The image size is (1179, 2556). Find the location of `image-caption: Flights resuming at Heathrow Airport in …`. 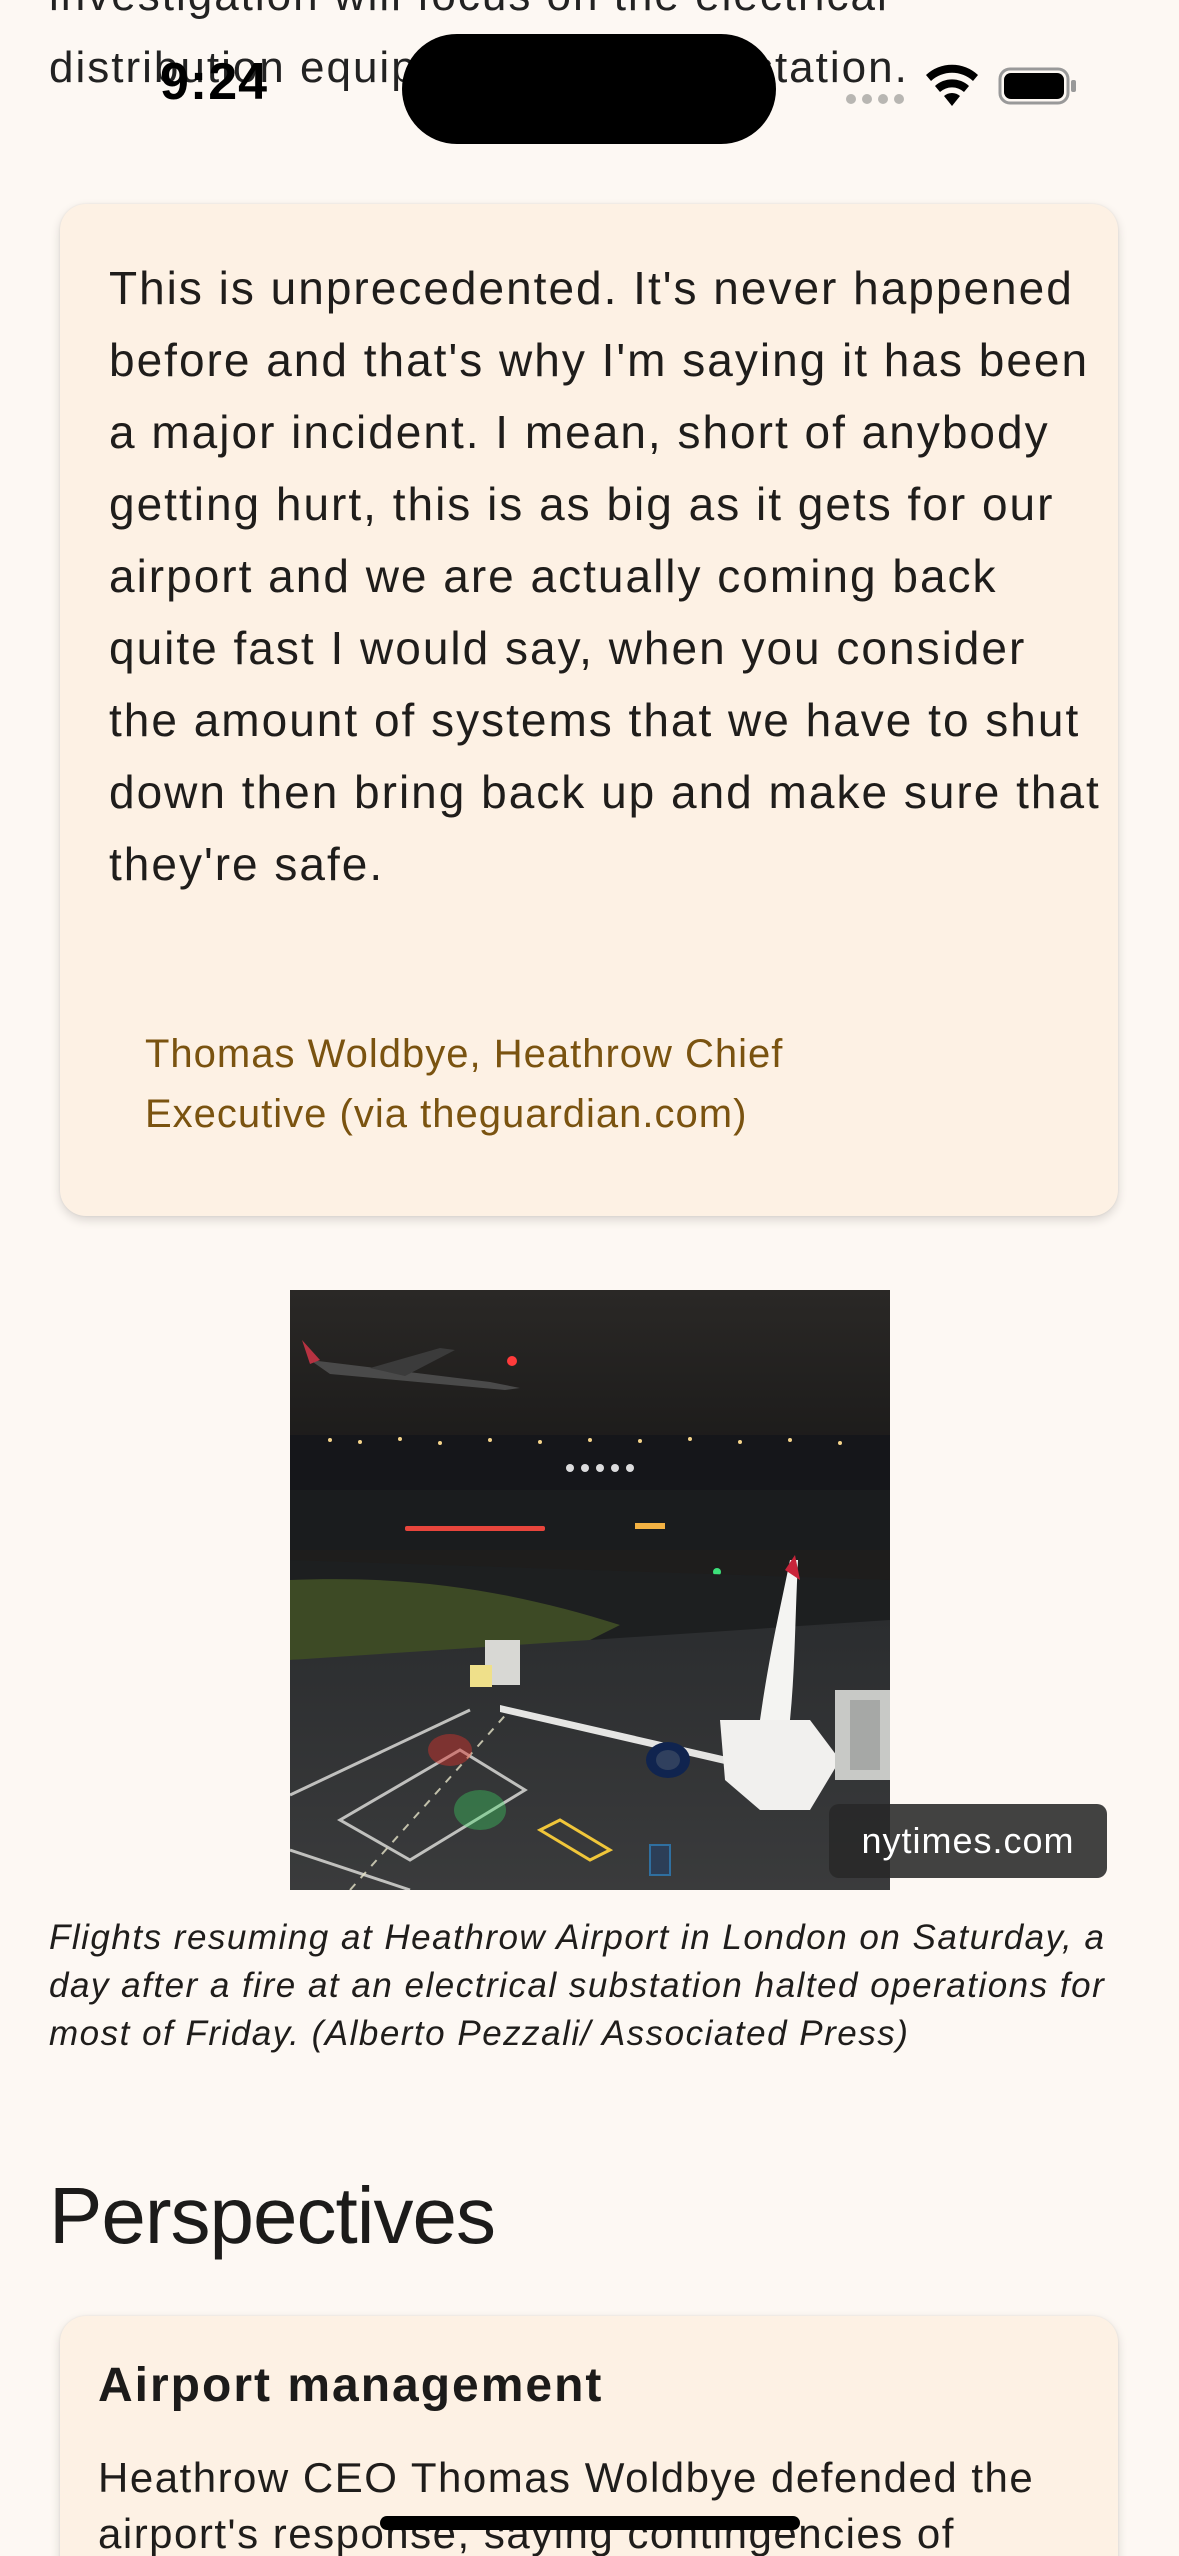

image-caption: Flights resuming at Heathrow Airport in … is located at coordinates (577, 1985).